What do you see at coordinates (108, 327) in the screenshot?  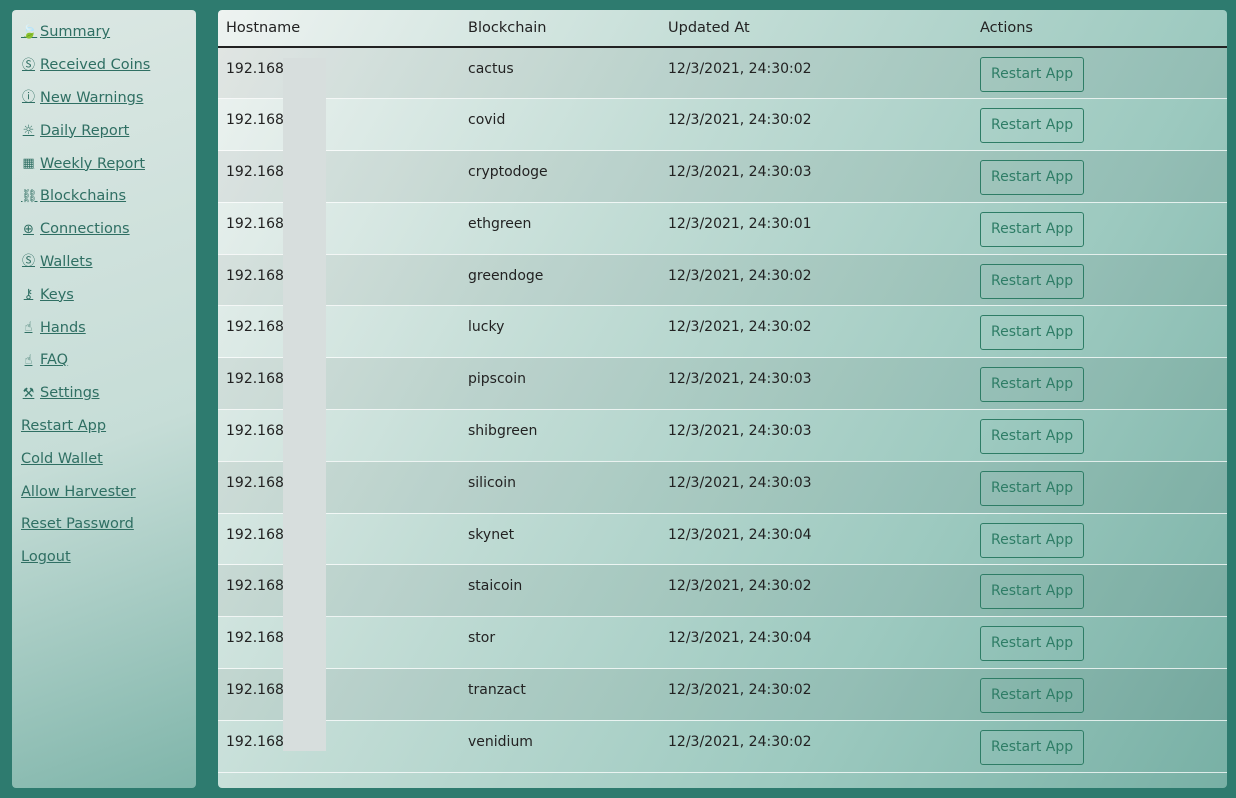 I see `sidebar-item-hands: ☝ Hands` at bounding box center [108, 327].